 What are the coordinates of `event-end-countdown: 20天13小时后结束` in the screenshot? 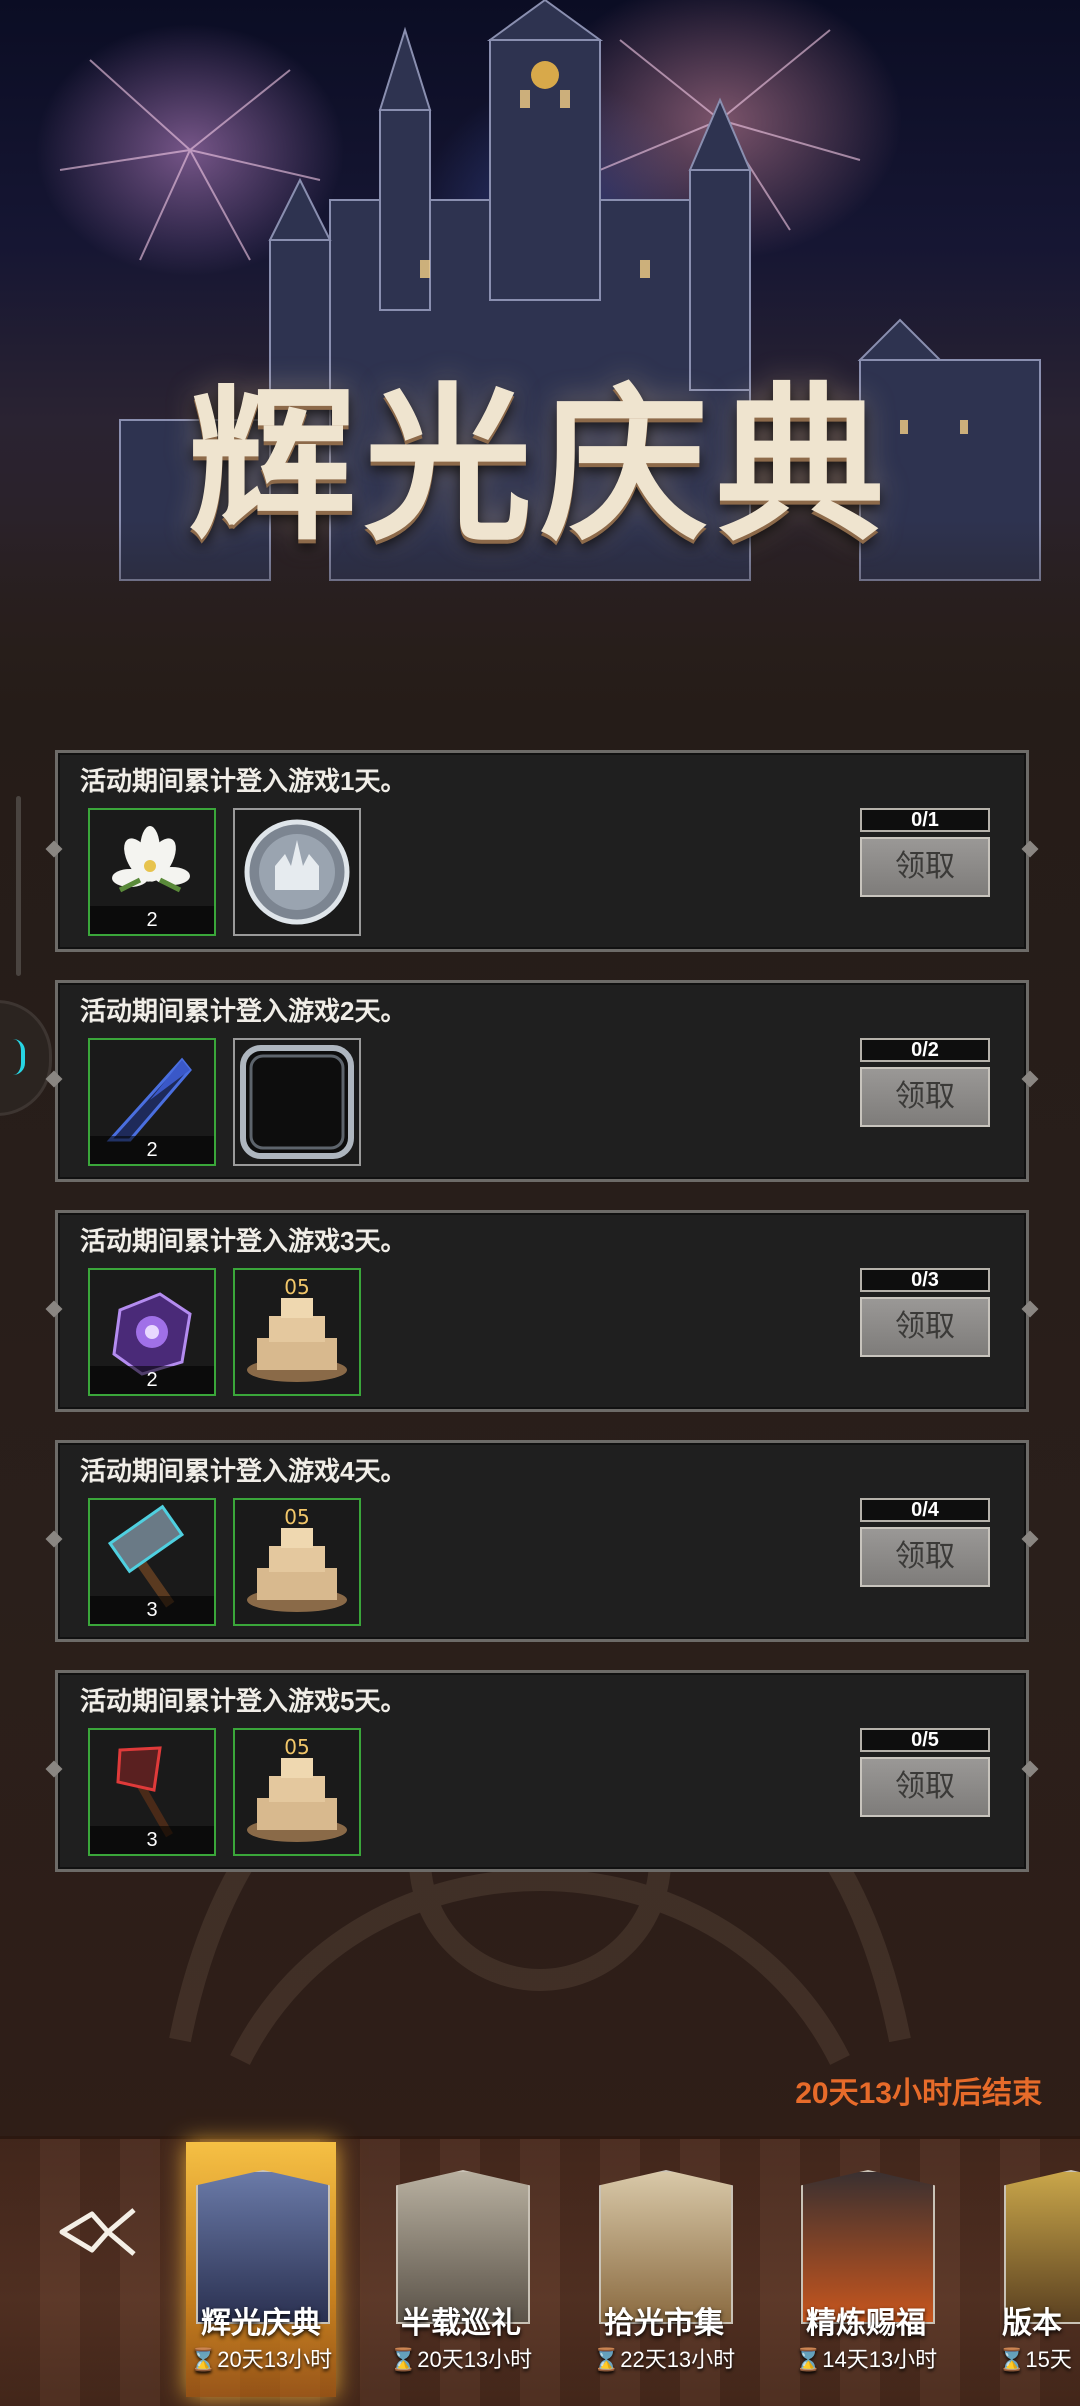 It's located at (918, 2093).